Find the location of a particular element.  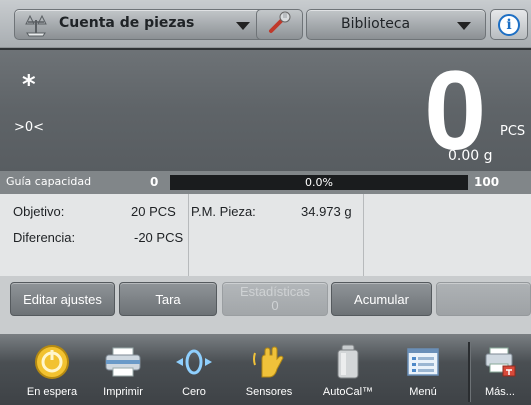

apw-value: 34.973 g is located at coordinates (326, 211).